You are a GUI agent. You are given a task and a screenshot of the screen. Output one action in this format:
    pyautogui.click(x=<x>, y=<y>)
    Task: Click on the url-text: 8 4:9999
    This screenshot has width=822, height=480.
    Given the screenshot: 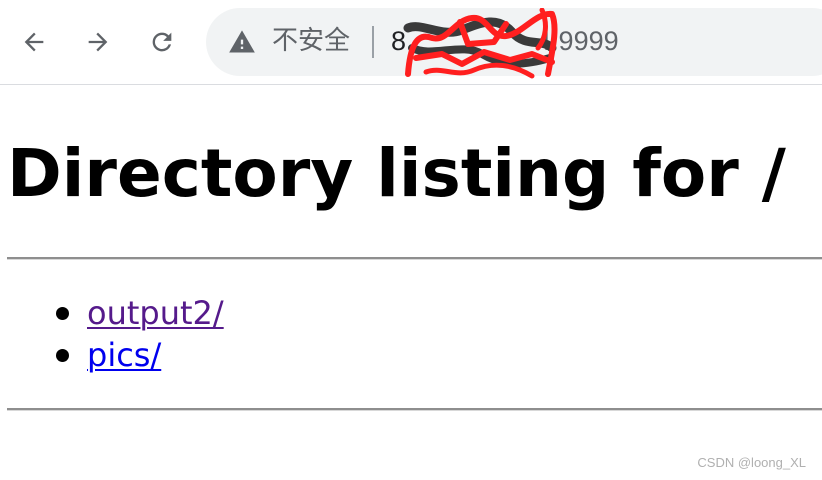 What is the action you would take?
    pyautogui.click(x=505, y=41)
    